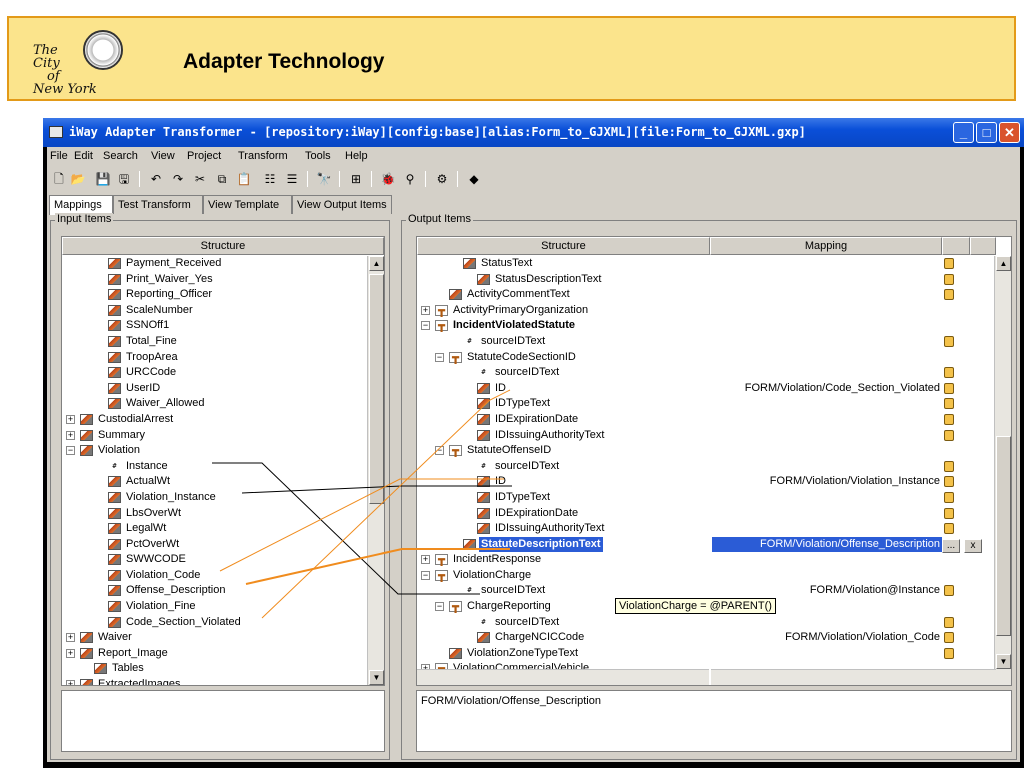 The image size is (1024, 768). Describe the element at coordinates (151, 341) in the screenshot. I see `tree-item-total-fine: Total_Fine` at that location.